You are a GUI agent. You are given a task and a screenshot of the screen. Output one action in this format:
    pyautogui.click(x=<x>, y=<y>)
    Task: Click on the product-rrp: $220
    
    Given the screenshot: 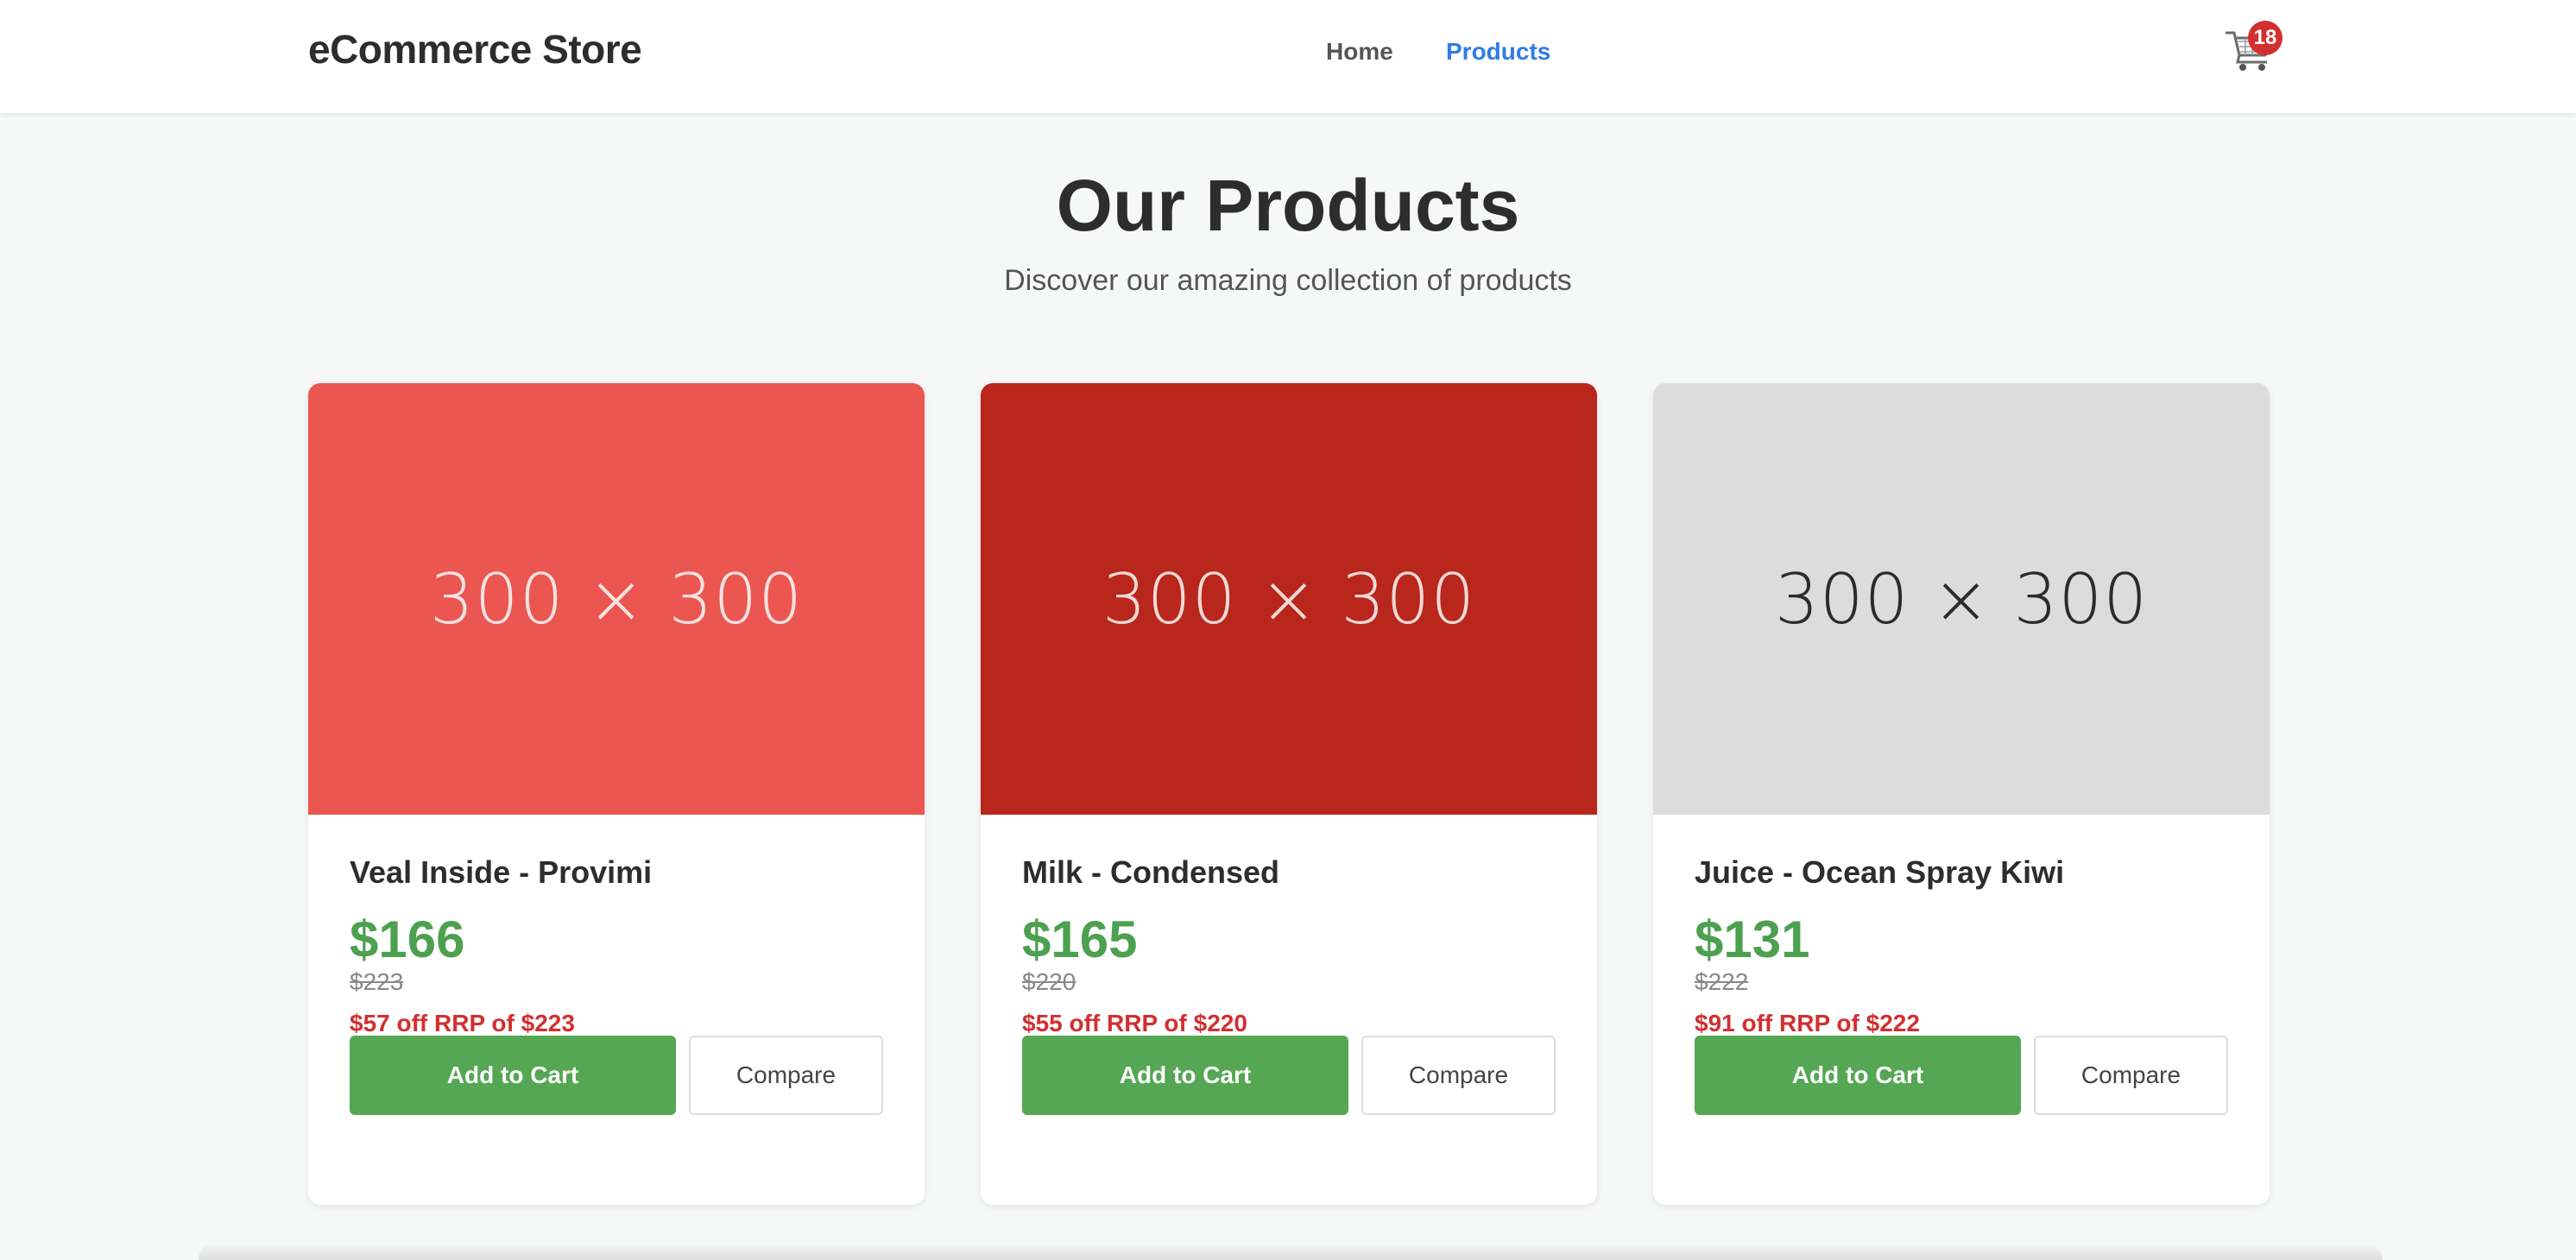 What is the action you would take?
    pyautogui.click(x=1049, y=981)
    